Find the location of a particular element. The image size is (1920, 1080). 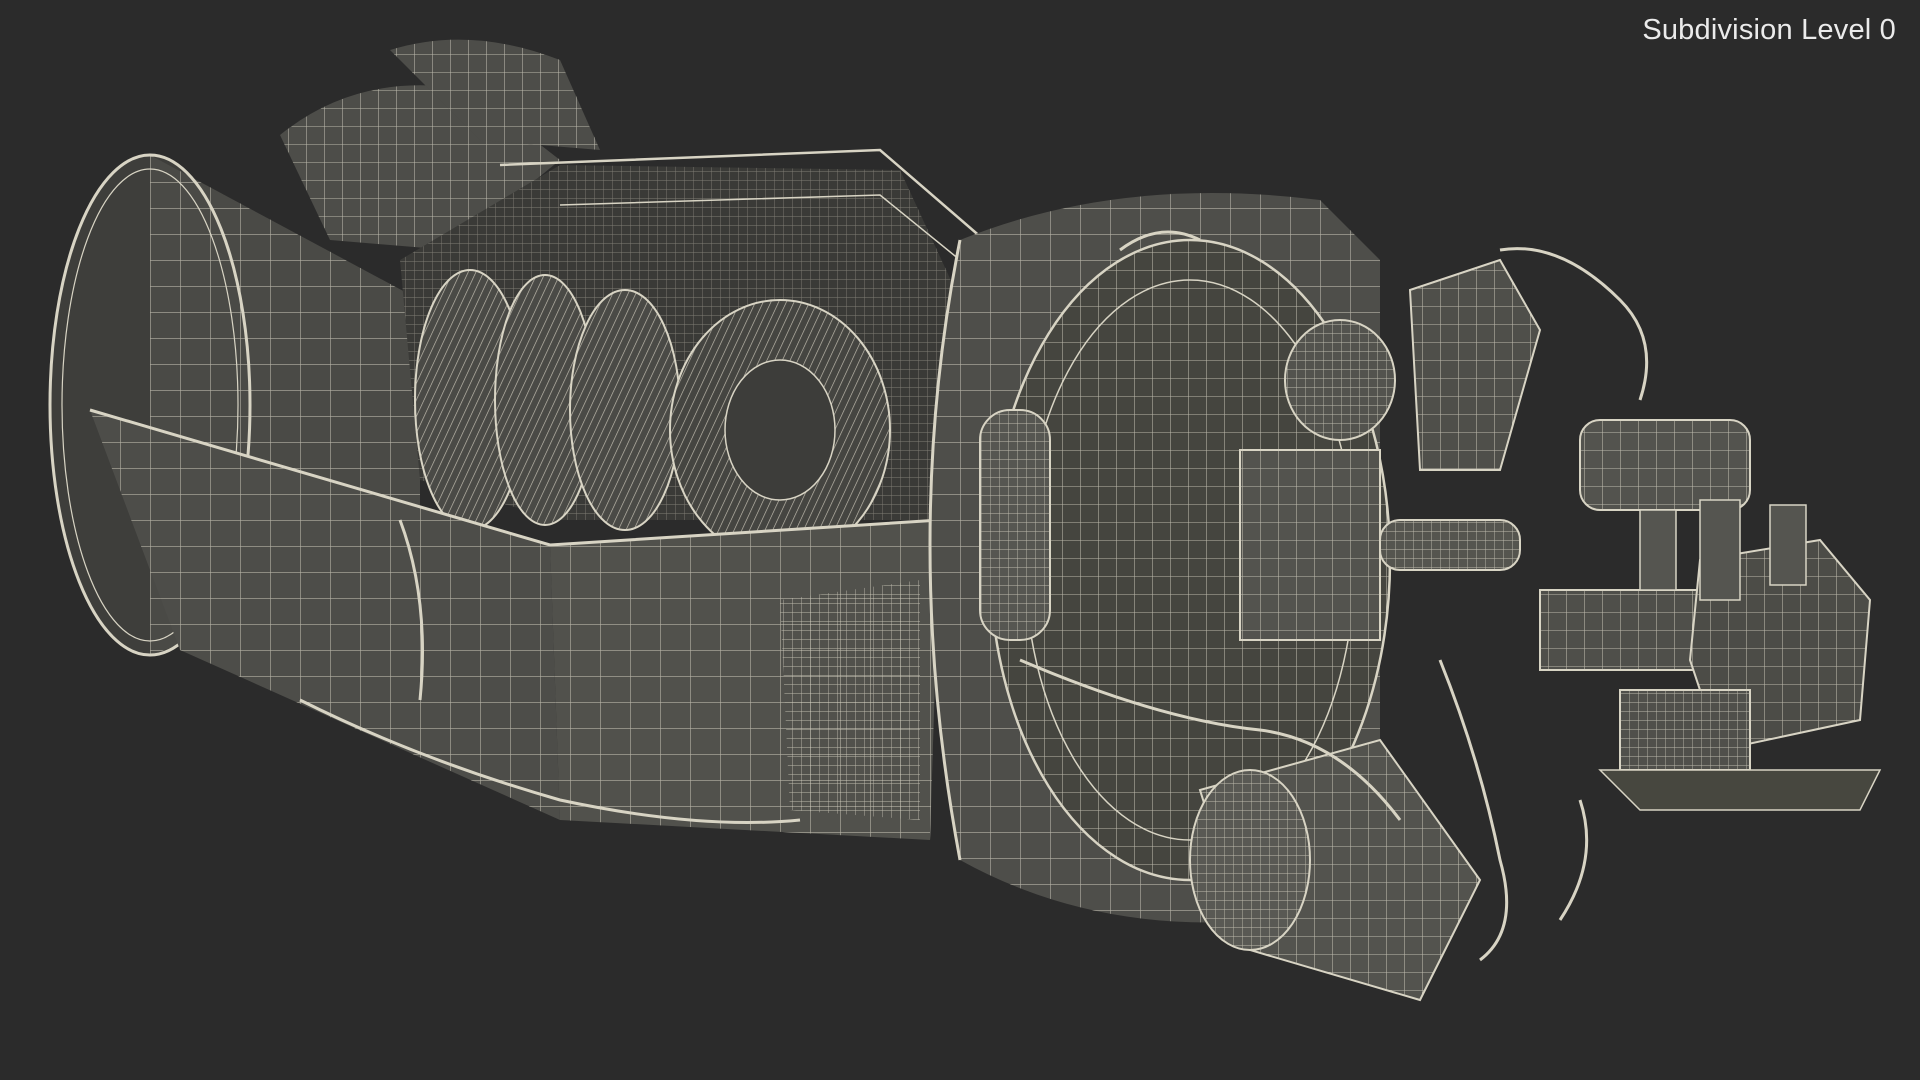

subdivision-level-label: Subdivision Level 0 is located at coordinates (1769, 30).